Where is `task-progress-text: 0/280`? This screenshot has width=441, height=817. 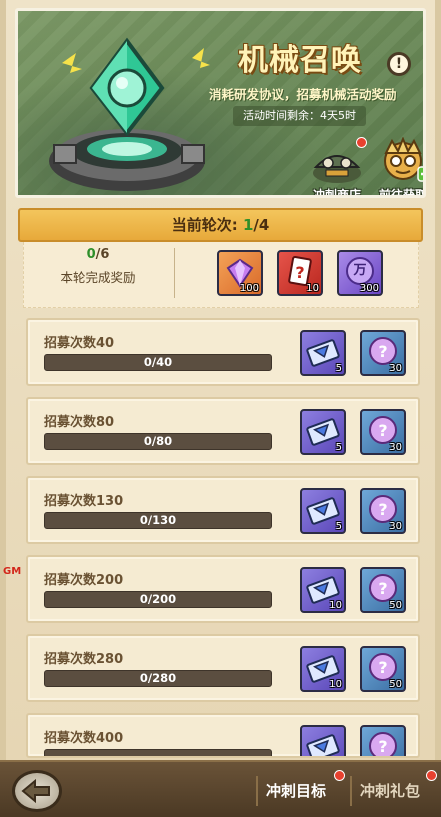
task-progress-text: 0/280 is located at coordinates (158, 678).